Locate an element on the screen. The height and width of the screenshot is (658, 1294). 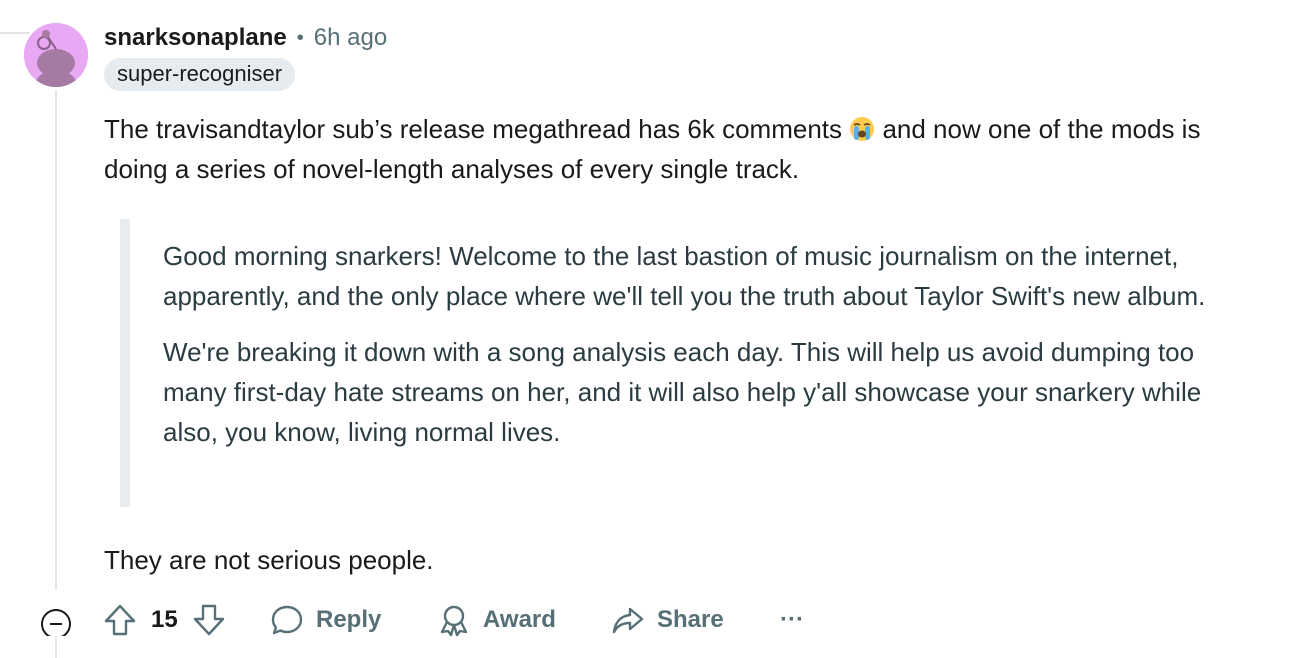
user-flair: super-recogniser is located at coordinates (200, 74).